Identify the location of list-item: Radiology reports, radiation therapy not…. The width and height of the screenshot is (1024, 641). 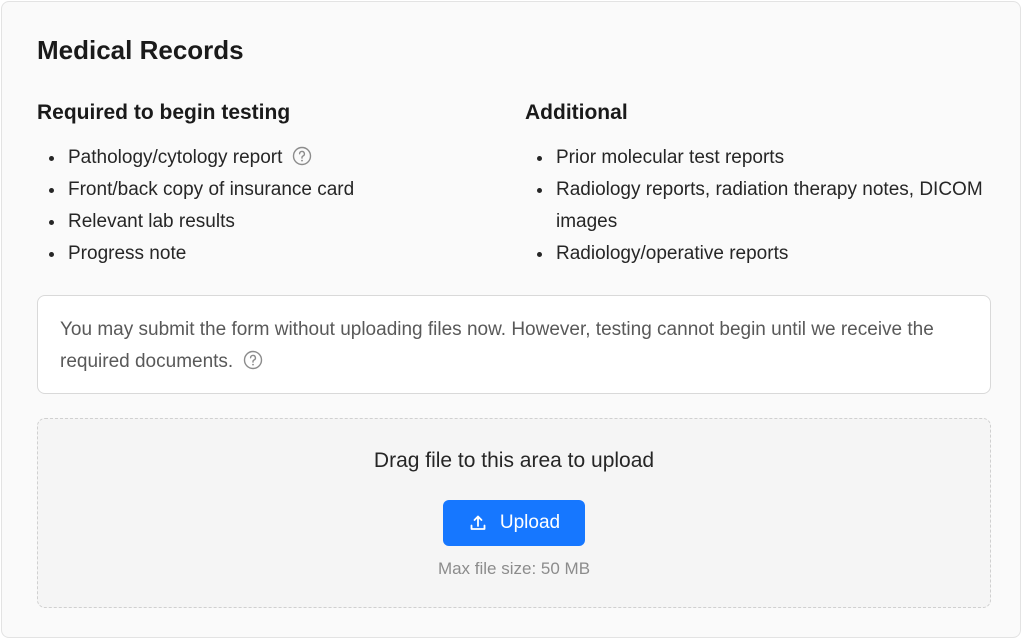
(760, 206).